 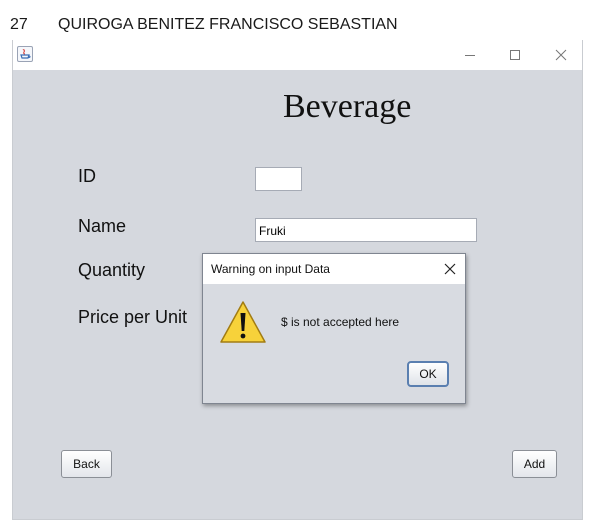 I want to click on add-button: Add, so click(x=534, y=464).